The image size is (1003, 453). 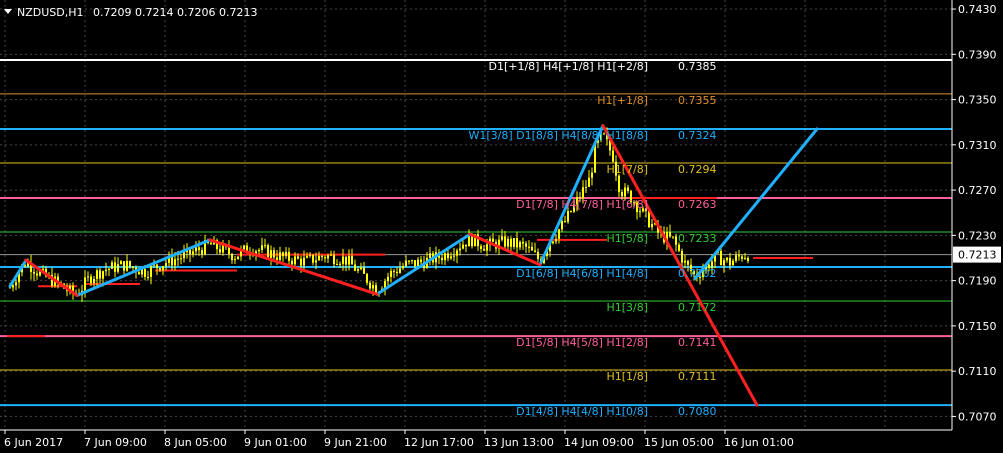 I want to click on y-tick-label: 0.7270, so click(x=977, y=190).